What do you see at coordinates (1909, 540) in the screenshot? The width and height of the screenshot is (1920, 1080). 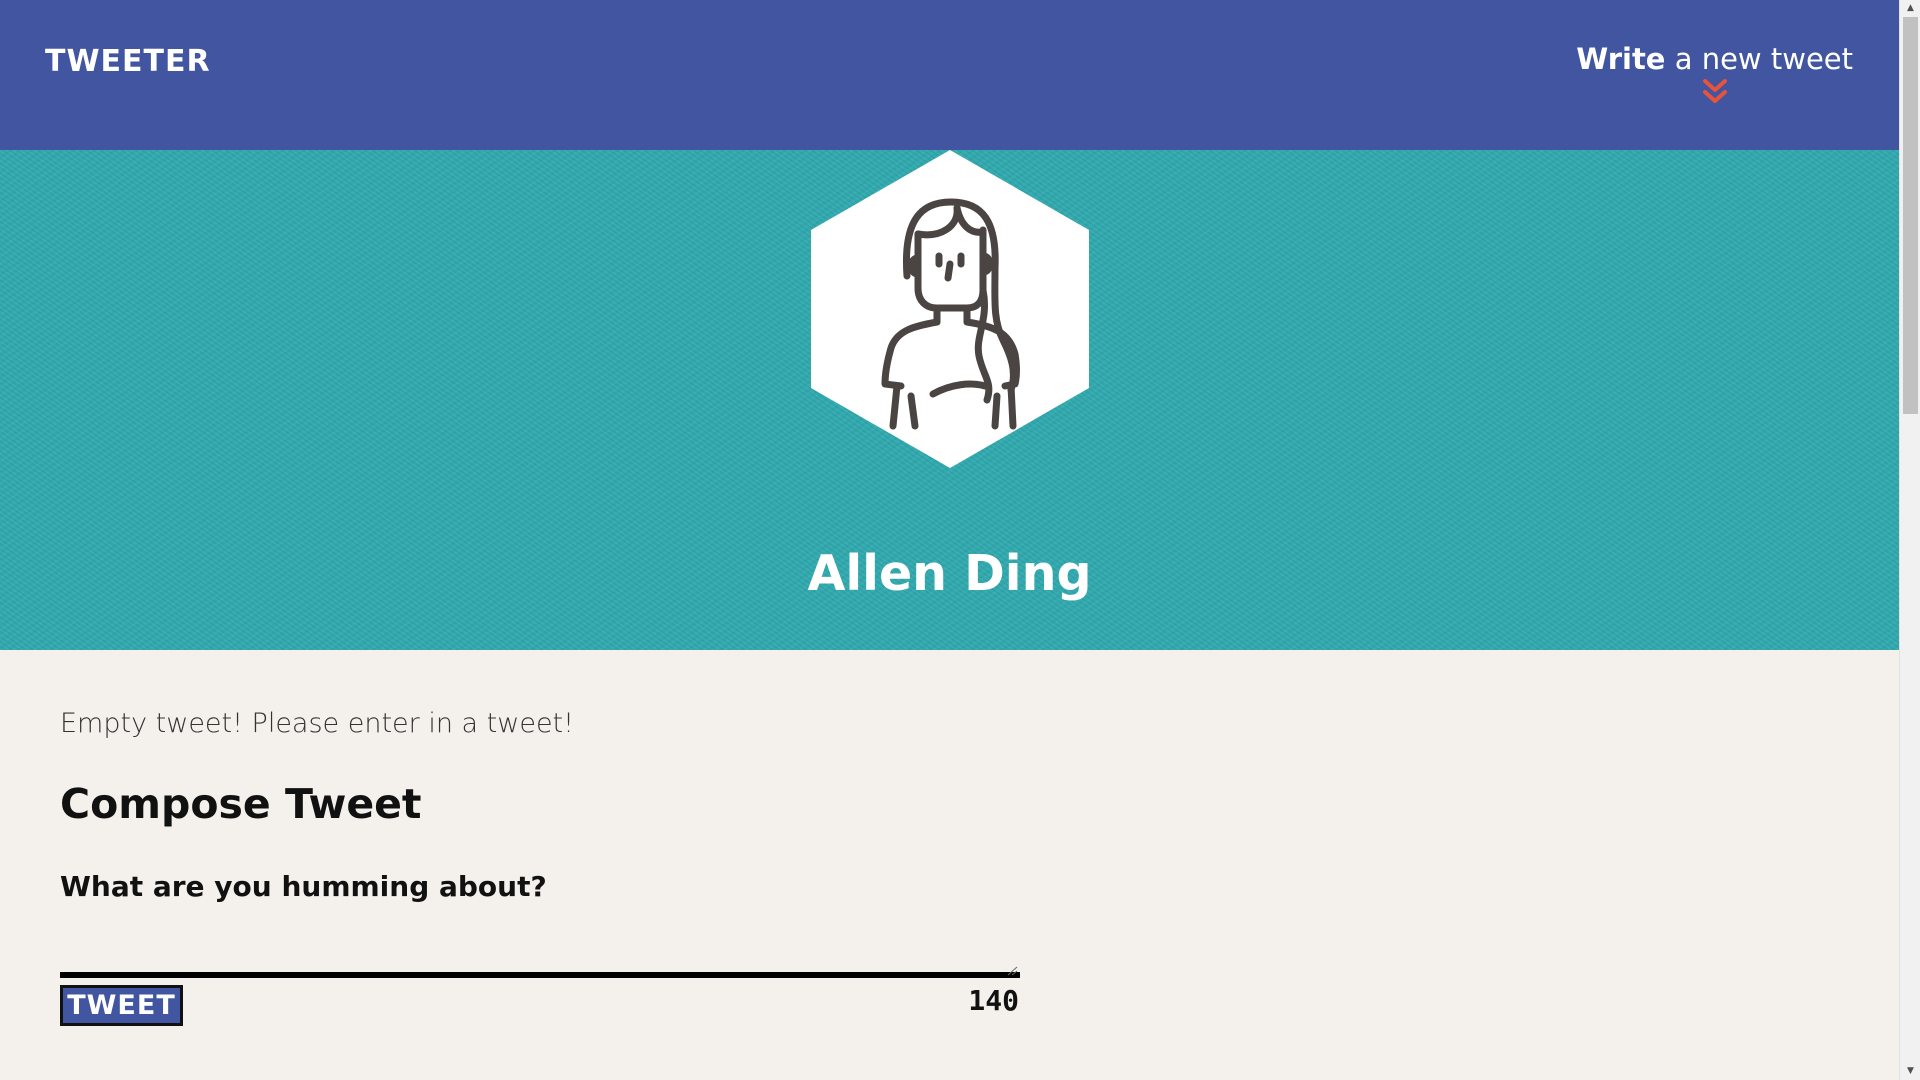 I see `page-scrollbar: ▲ ▼` at bounding box center [1909, 540].